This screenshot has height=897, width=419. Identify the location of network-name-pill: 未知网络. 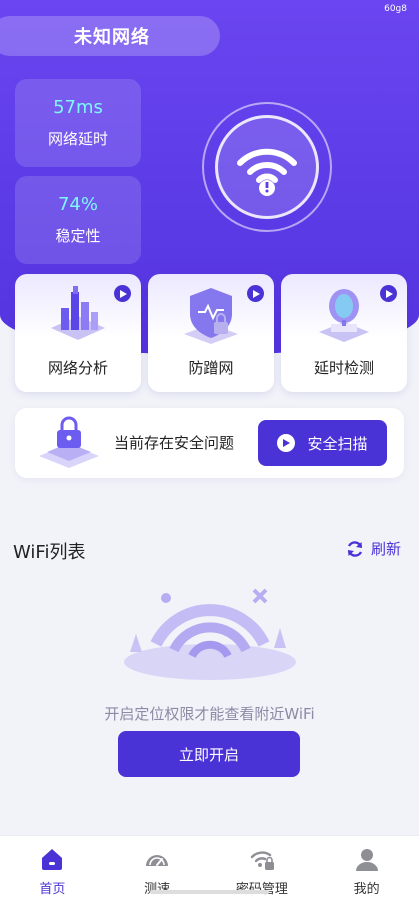
(110, 36).